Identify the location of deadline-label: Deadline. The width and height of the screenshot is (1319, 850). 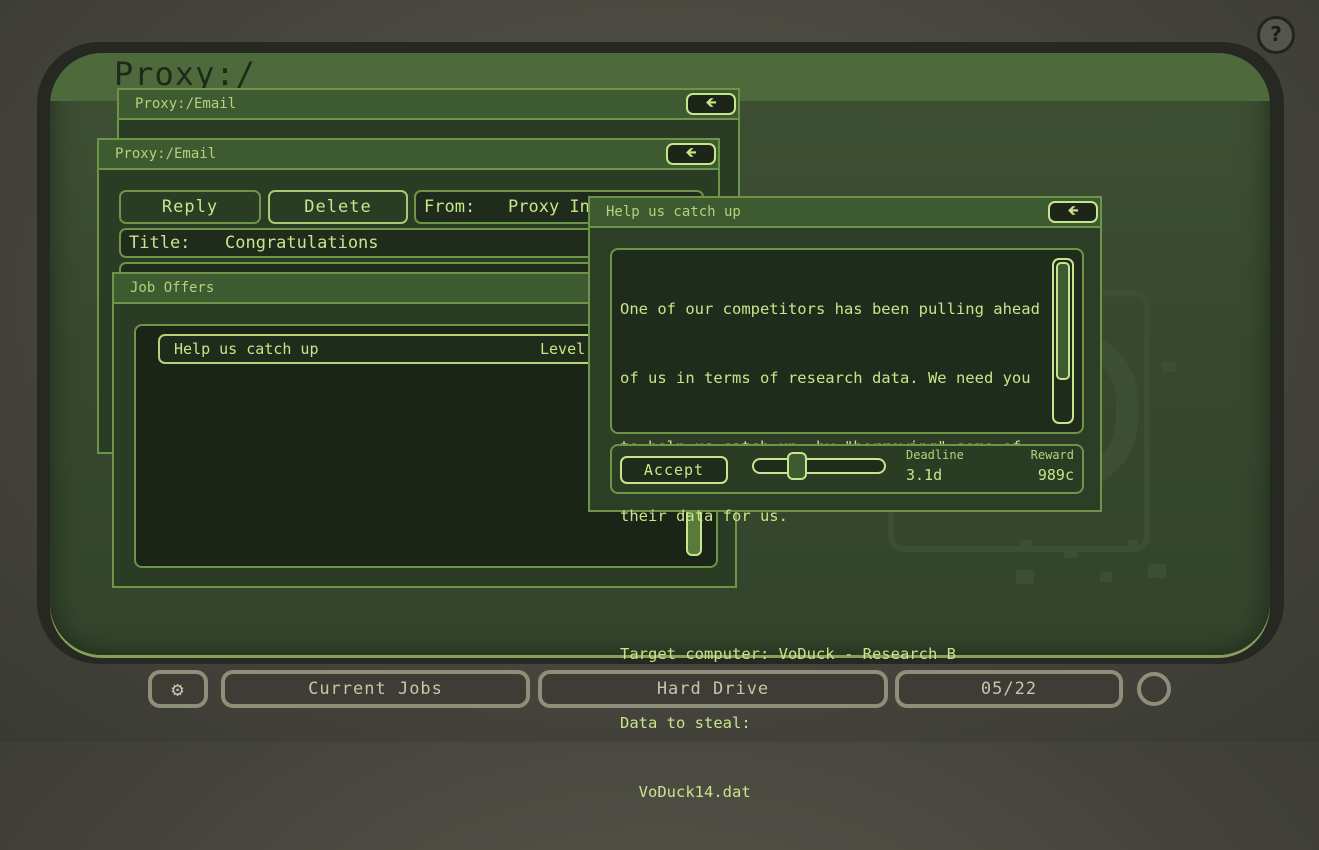
(935, 455).